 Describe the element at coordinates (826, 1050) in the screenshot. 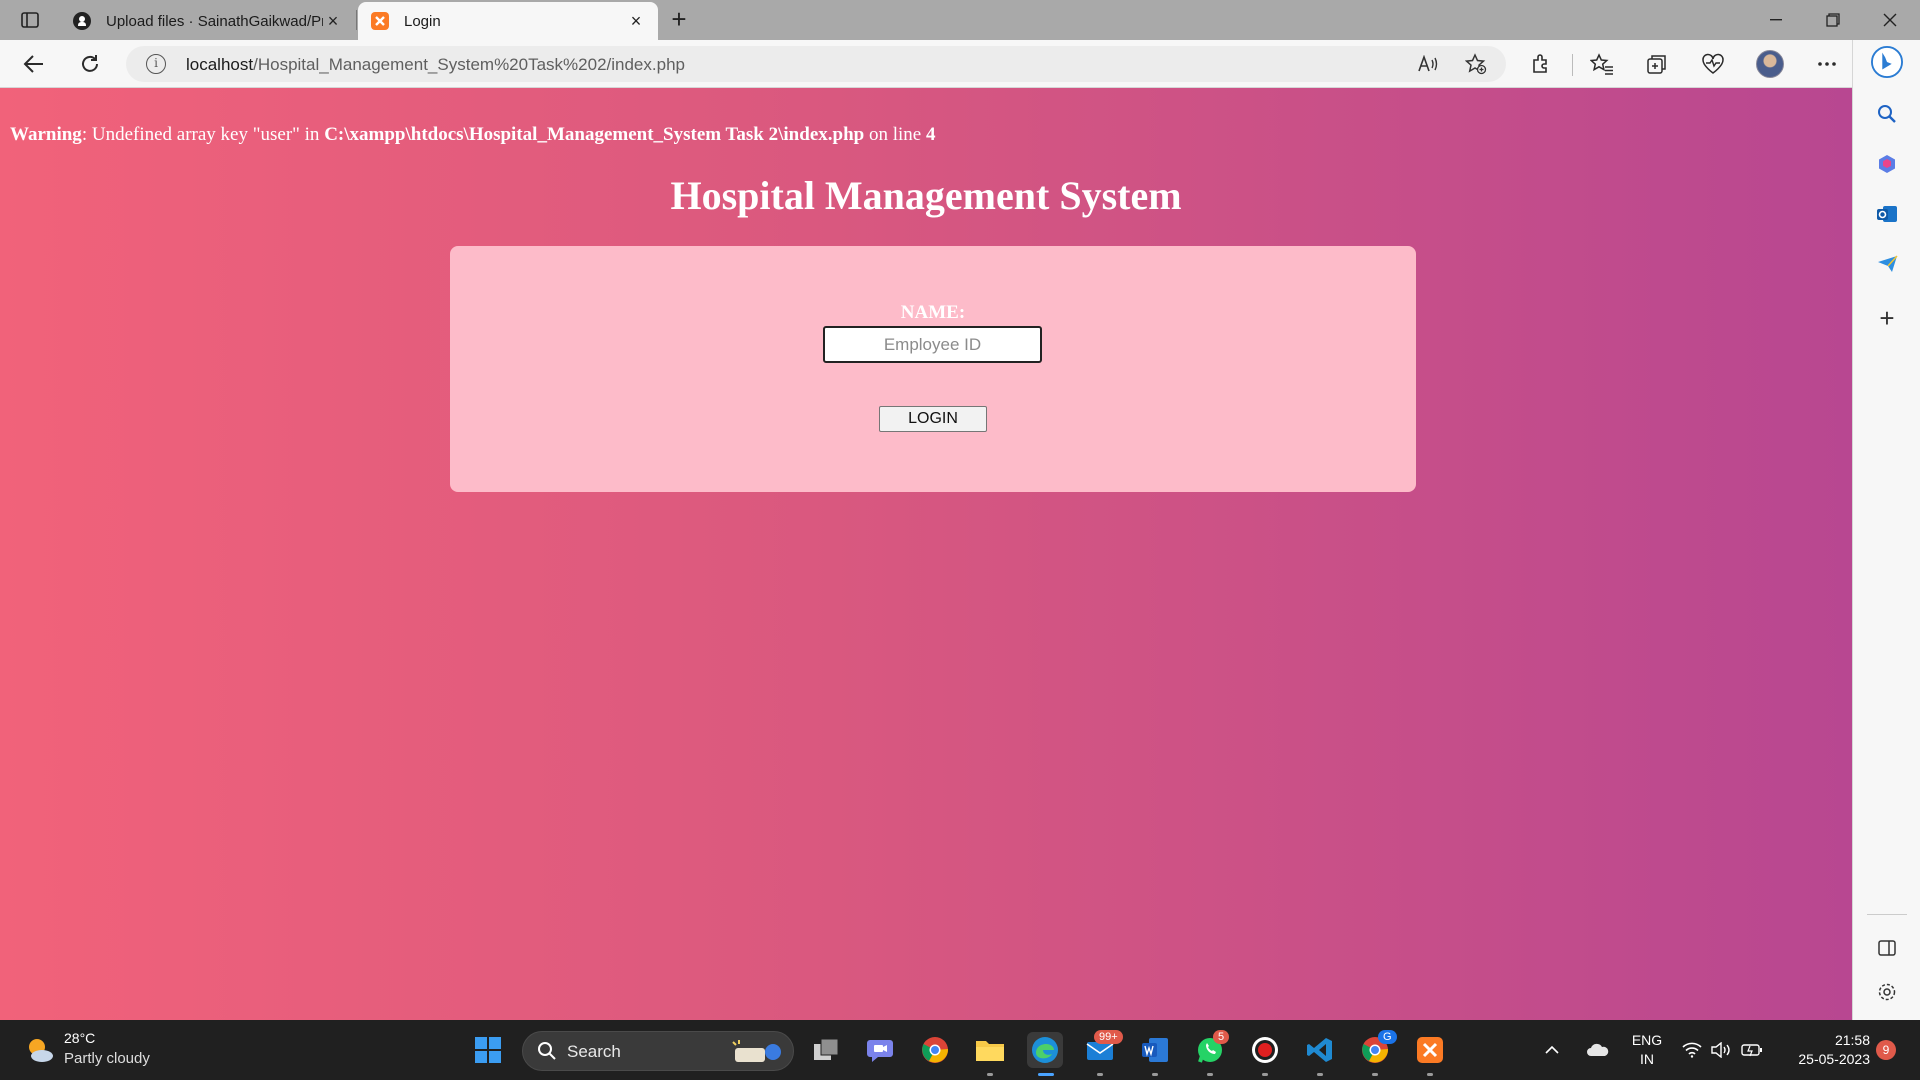

I see `task-view-icon` at that location.